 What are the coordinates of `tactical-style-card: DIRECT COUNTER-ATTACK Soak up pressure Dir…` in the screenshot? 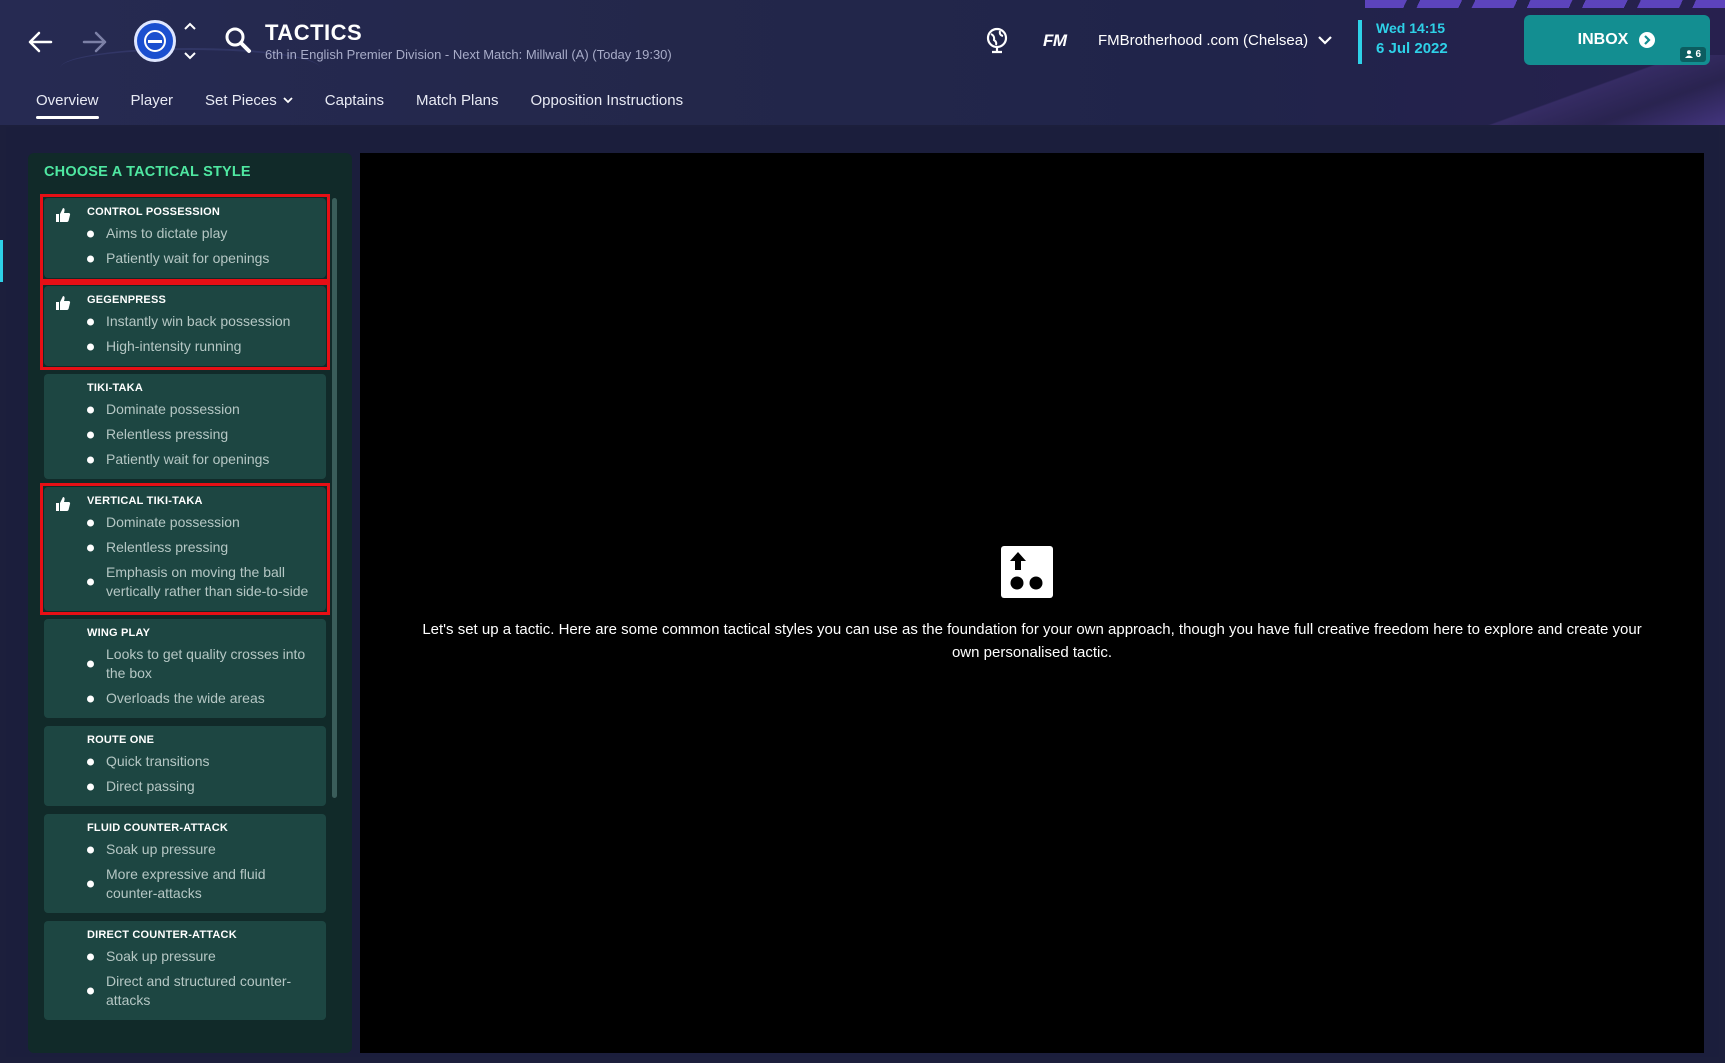 It's located at (185, 970).